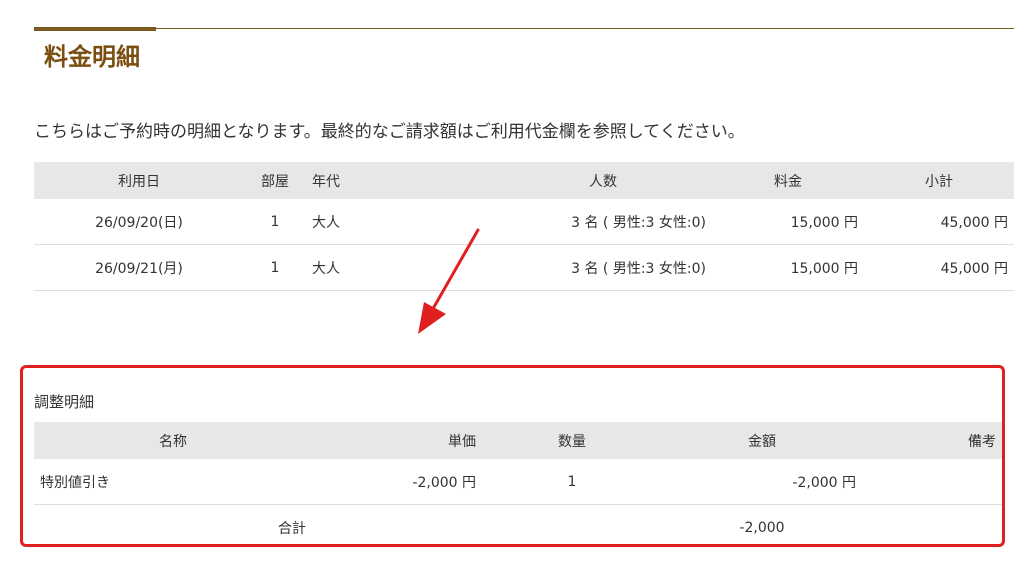 Image resolution: width=1024 pixels, height=564 pixels. Describe the element at coordinates (92, 57) in the screenshot. I see `page-title: 料金明細` at that location.